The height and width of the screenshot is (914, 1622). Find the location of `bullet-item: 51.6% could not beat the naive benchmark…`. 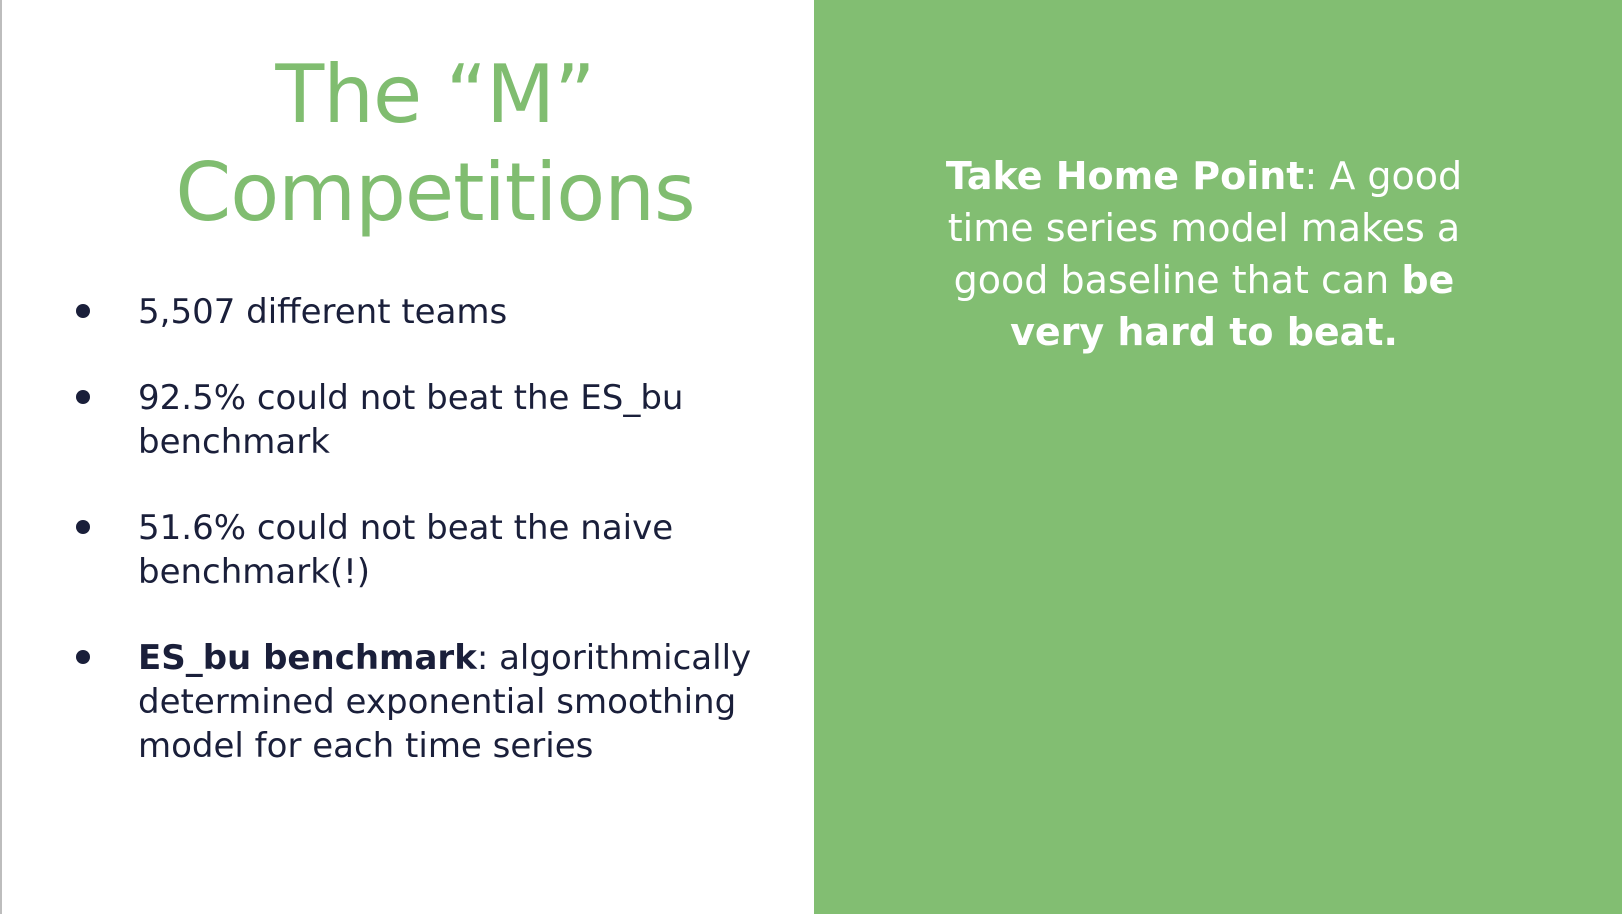

bullet-item: 51.6% could not beat the naive benchmark… is located at coordinates (426, 550).